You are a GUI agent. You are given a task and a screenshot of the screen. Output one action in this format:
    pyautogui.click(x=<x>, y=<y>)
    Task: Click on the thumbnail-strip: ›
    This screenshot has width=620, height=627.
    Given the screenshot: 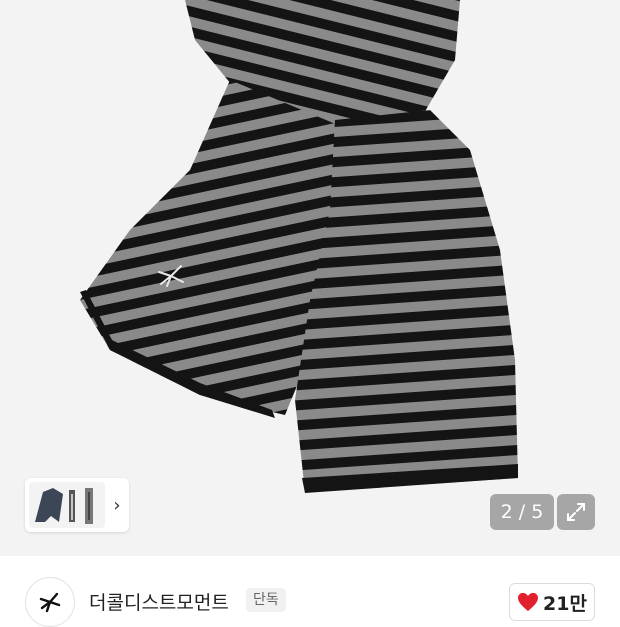 What is the action you would take?
    pyautogui.click(x=77, y=505)
    